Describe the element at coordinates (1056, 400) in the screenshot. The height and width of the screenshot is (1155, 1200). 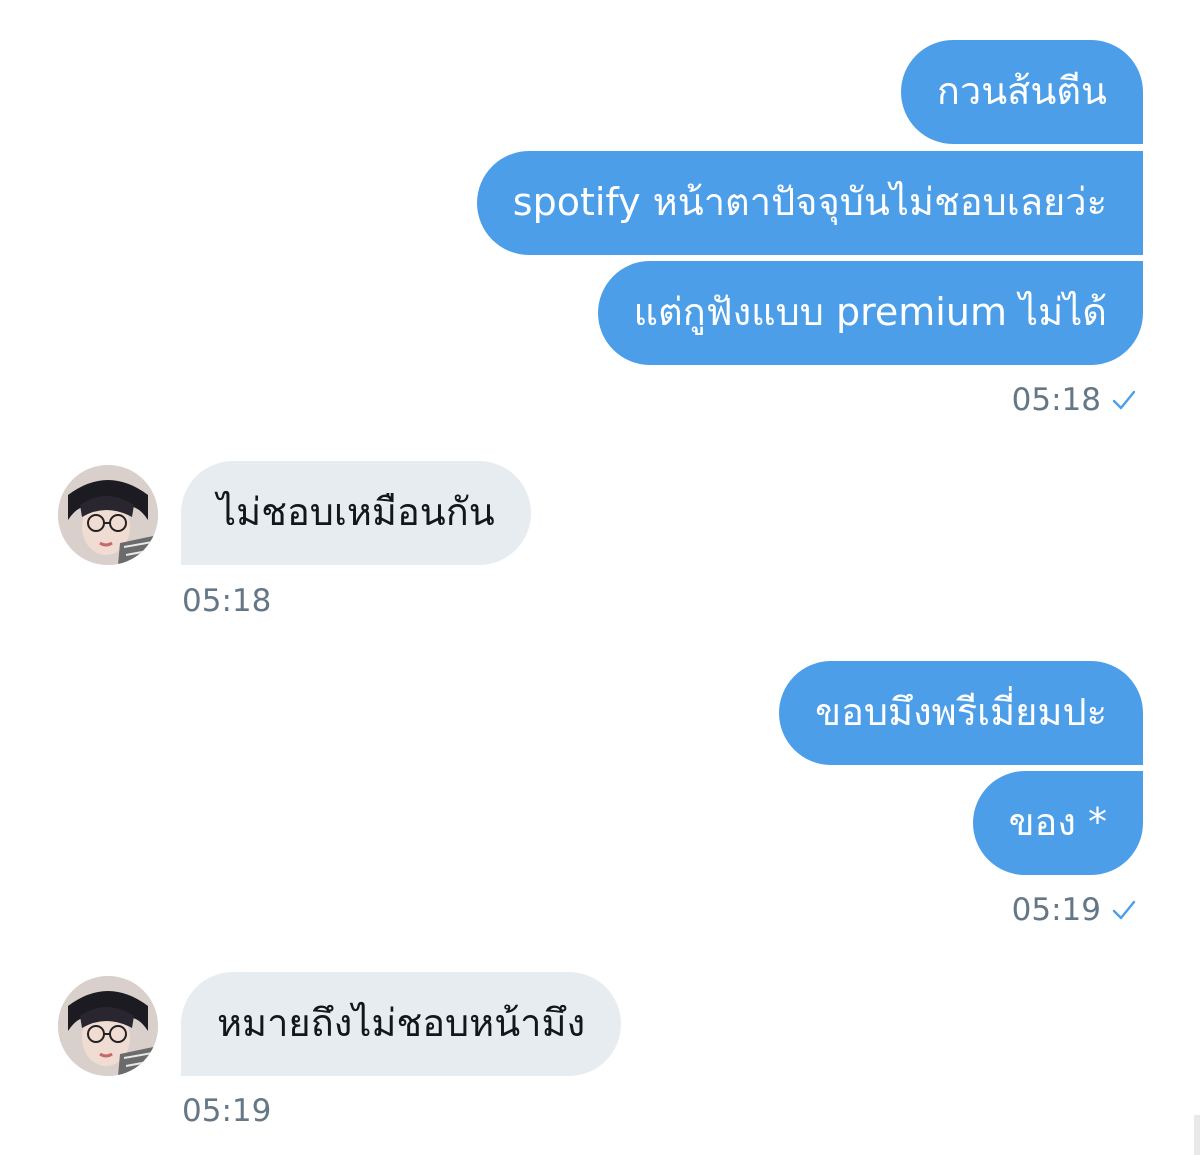
I see `timestamp-text: 05:18` at that location.